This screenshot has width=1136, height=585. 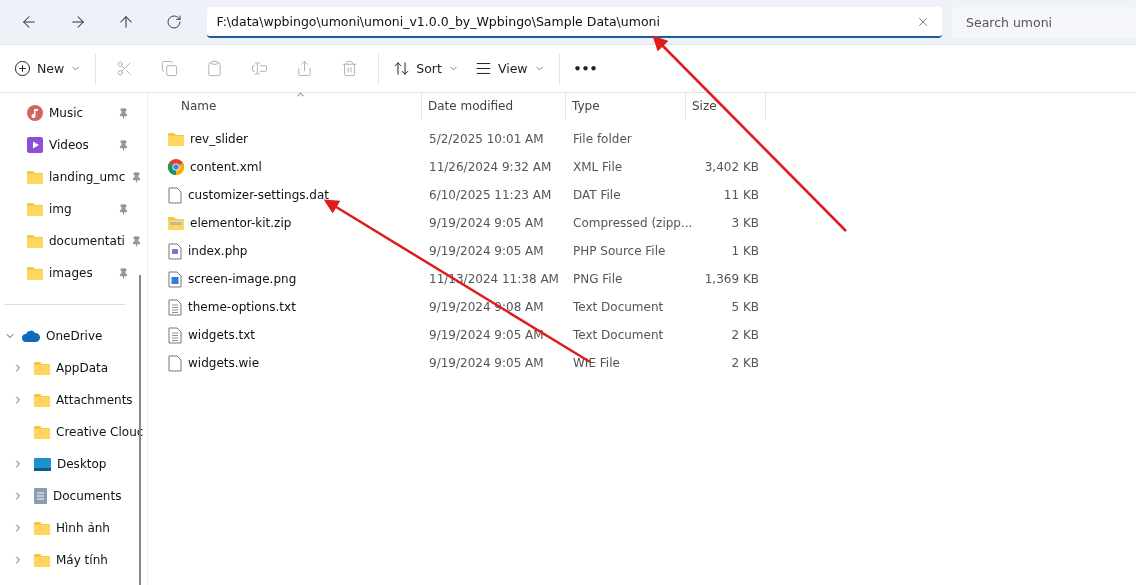 I want to click on table-cell: 1,369 KB, so click(x=731, y=279).